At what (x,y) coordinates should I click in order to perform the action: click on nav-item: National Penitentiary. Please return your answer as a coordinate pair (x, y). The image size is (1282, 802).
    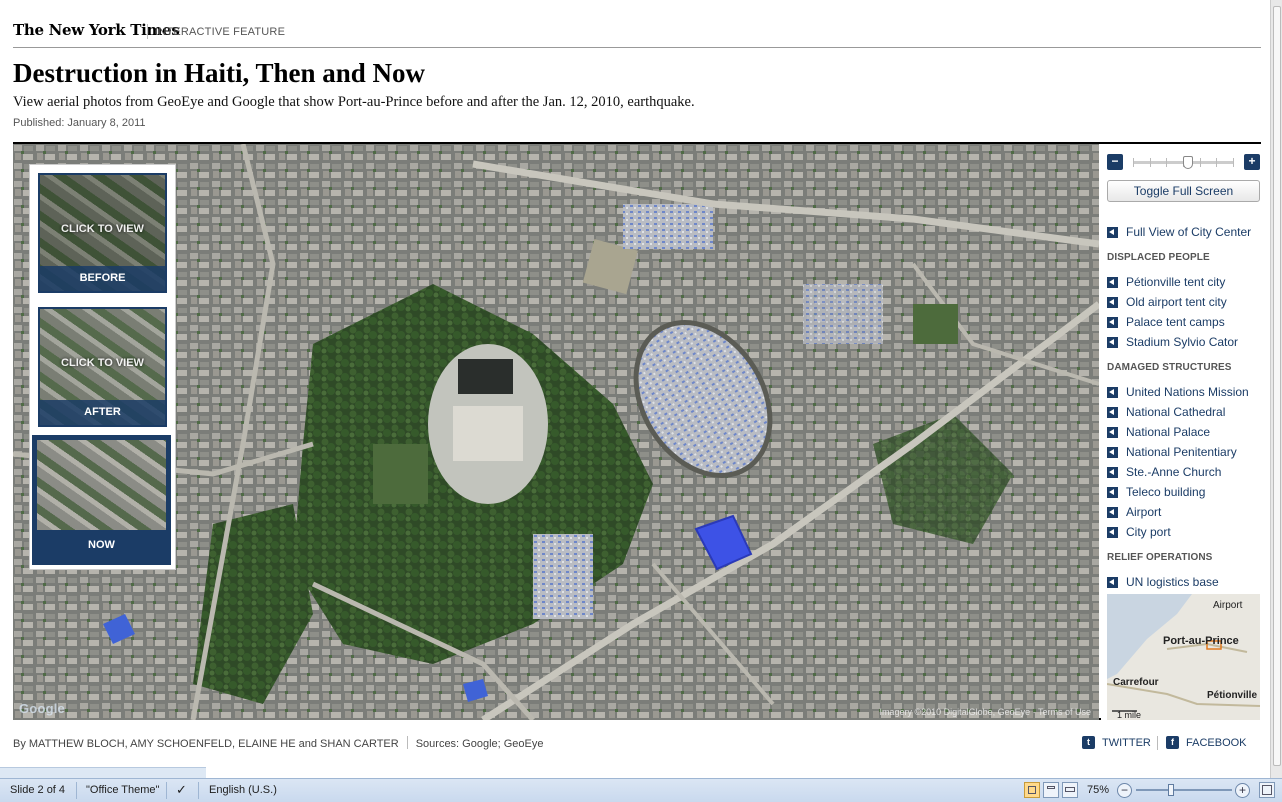
    Looking at the image, I should click on (1184, 452).